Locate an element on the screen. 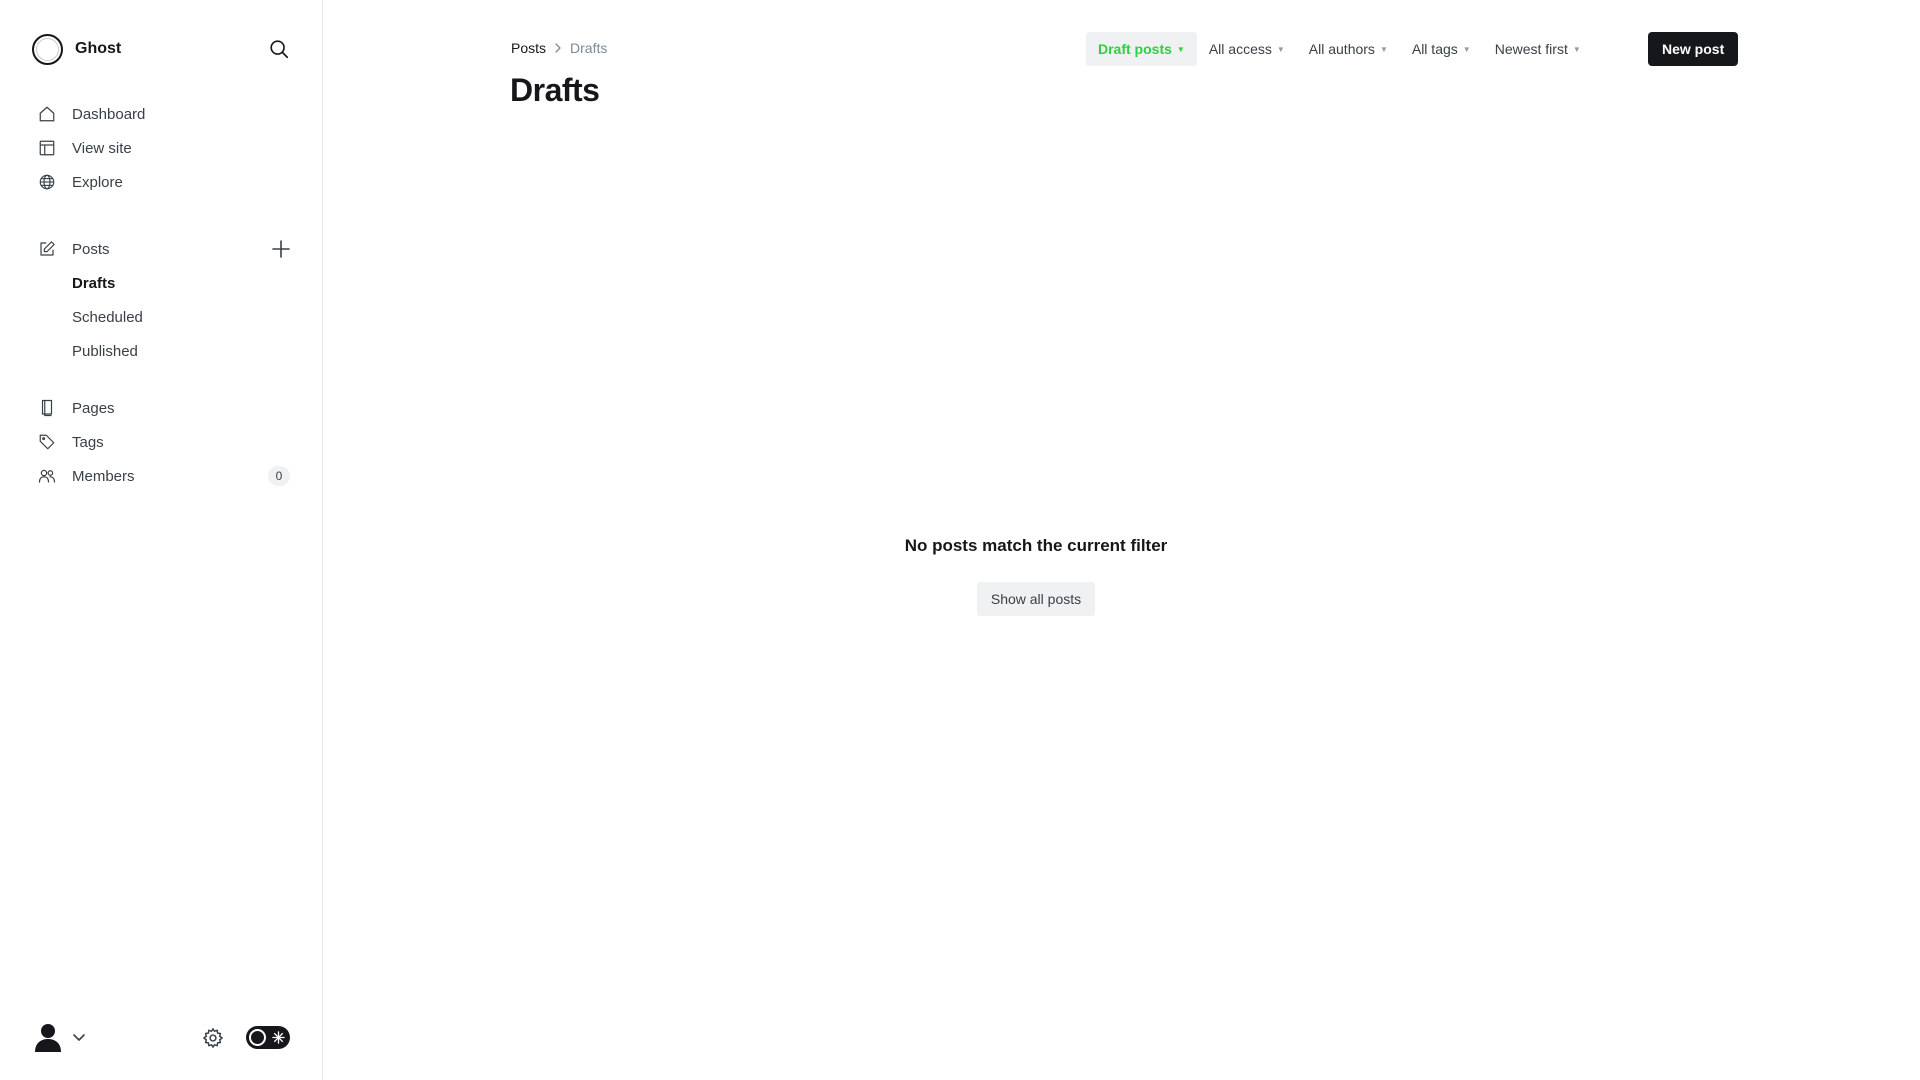 This screenshot has height=1080, width=1920. filter-label: All authors is located at coordinates (1341, 49).